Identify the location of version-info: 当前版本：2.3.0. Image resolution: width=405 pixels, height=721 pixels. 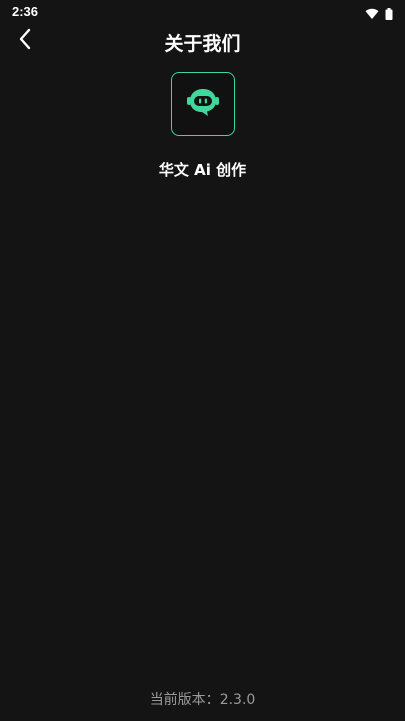
(202, 699).